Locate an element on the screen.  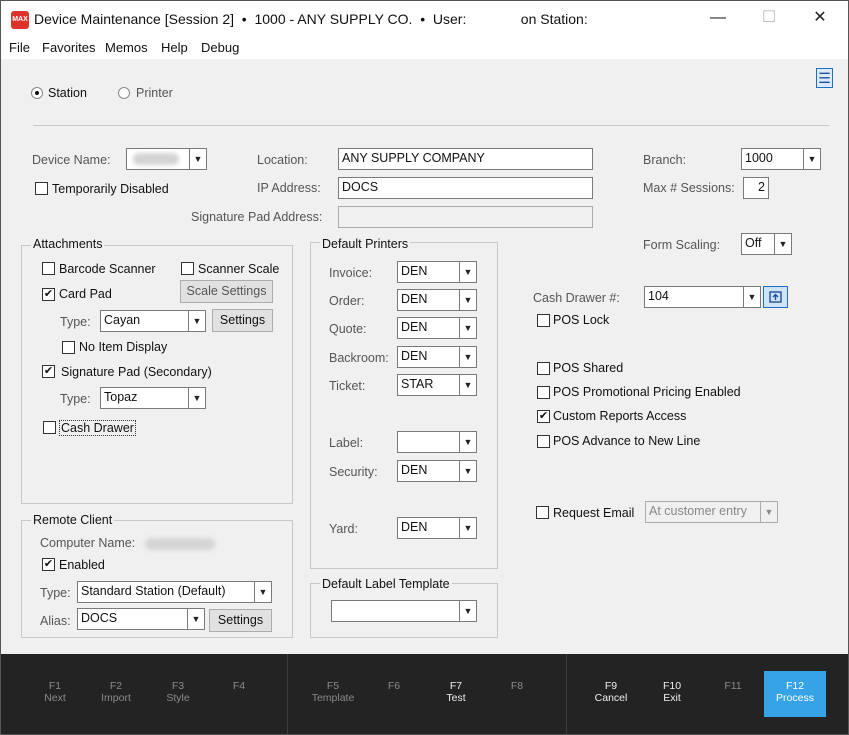
f9-cancel-button: F9 Cancel is located at coordinates (611, 692).